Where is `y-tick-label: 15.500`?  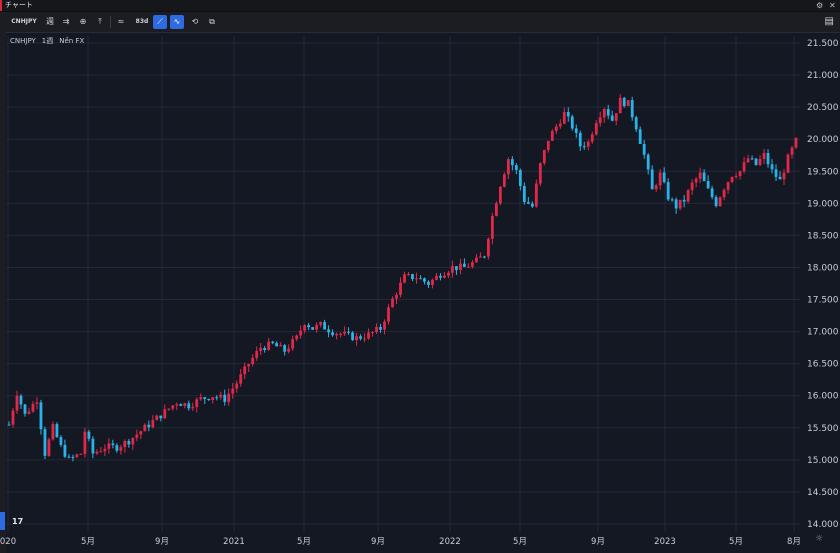
y-tick-label: 15.500 is located at coordinates (823, 429).